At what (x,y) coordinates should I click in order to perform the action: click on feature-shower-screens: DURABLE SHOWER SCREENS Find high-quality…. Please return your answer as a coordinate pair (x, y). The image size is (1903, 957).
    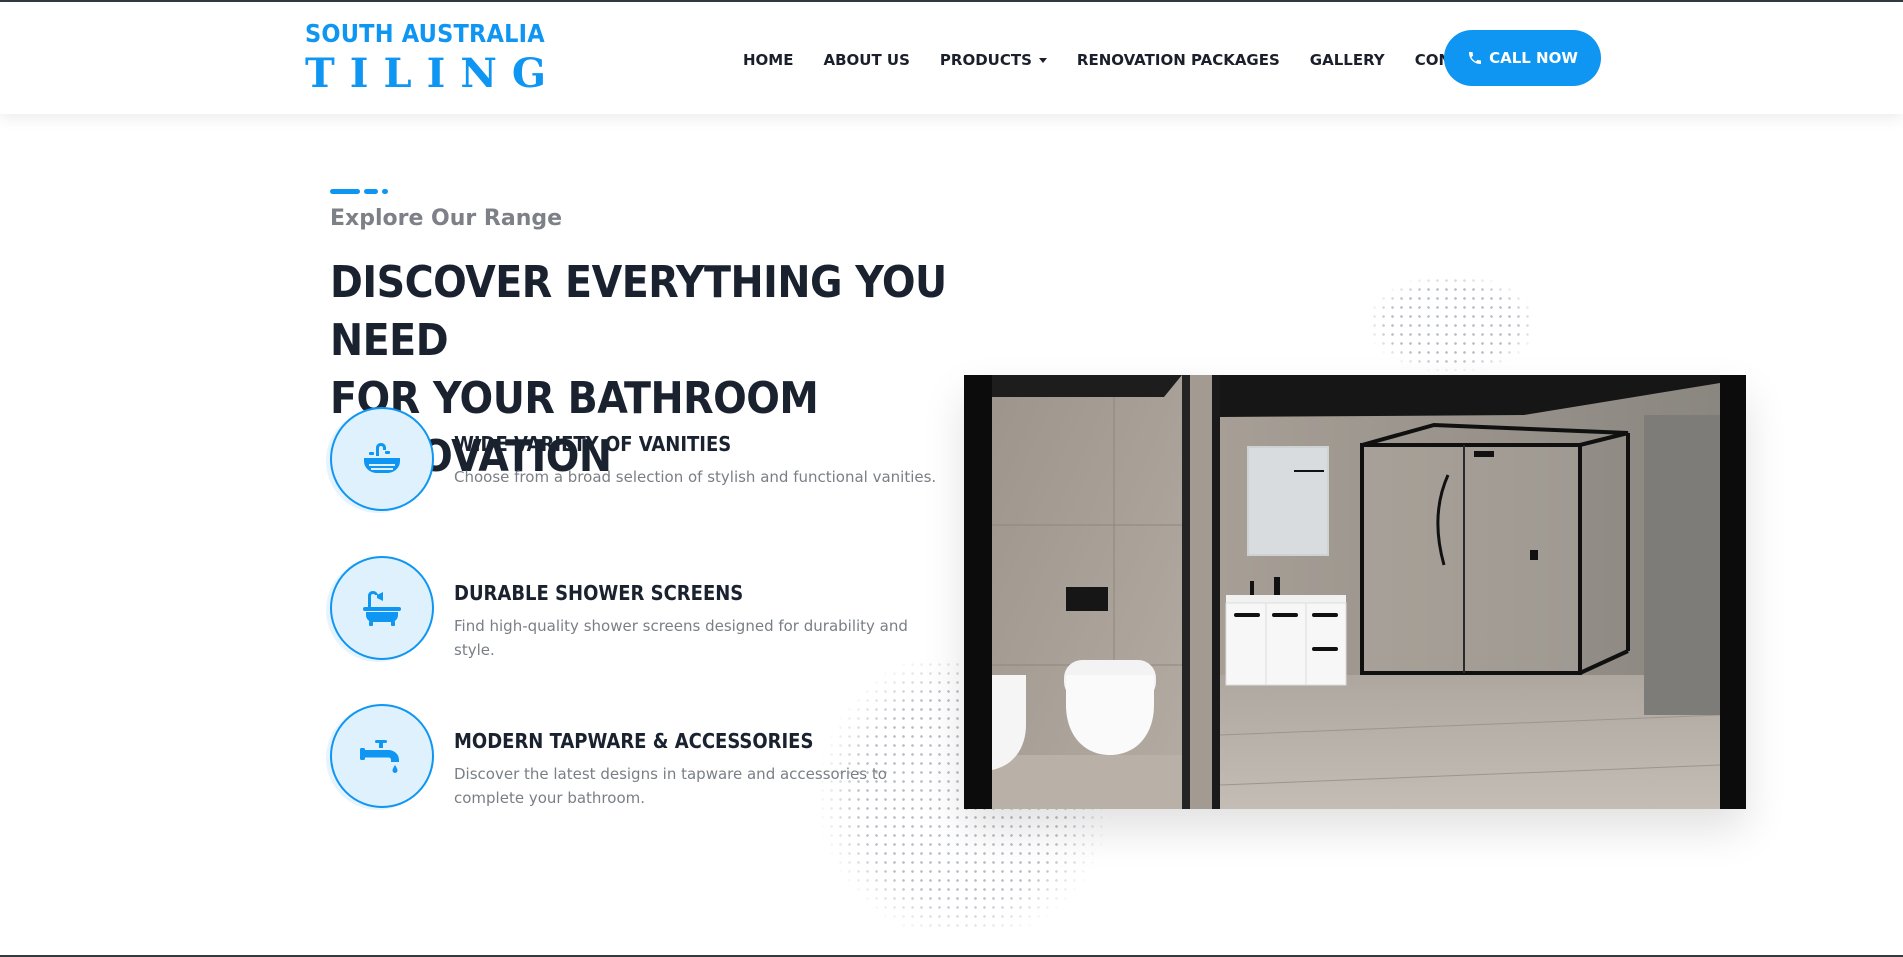
    Looking at the image, I should click on (640, 611).